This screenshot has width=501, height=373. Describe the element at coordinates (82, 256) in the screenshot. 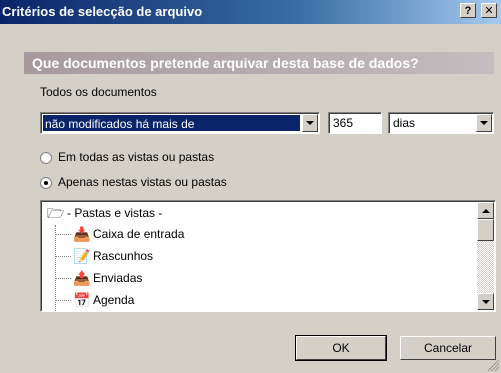

I see `drafts-icon: 📝` at that location.